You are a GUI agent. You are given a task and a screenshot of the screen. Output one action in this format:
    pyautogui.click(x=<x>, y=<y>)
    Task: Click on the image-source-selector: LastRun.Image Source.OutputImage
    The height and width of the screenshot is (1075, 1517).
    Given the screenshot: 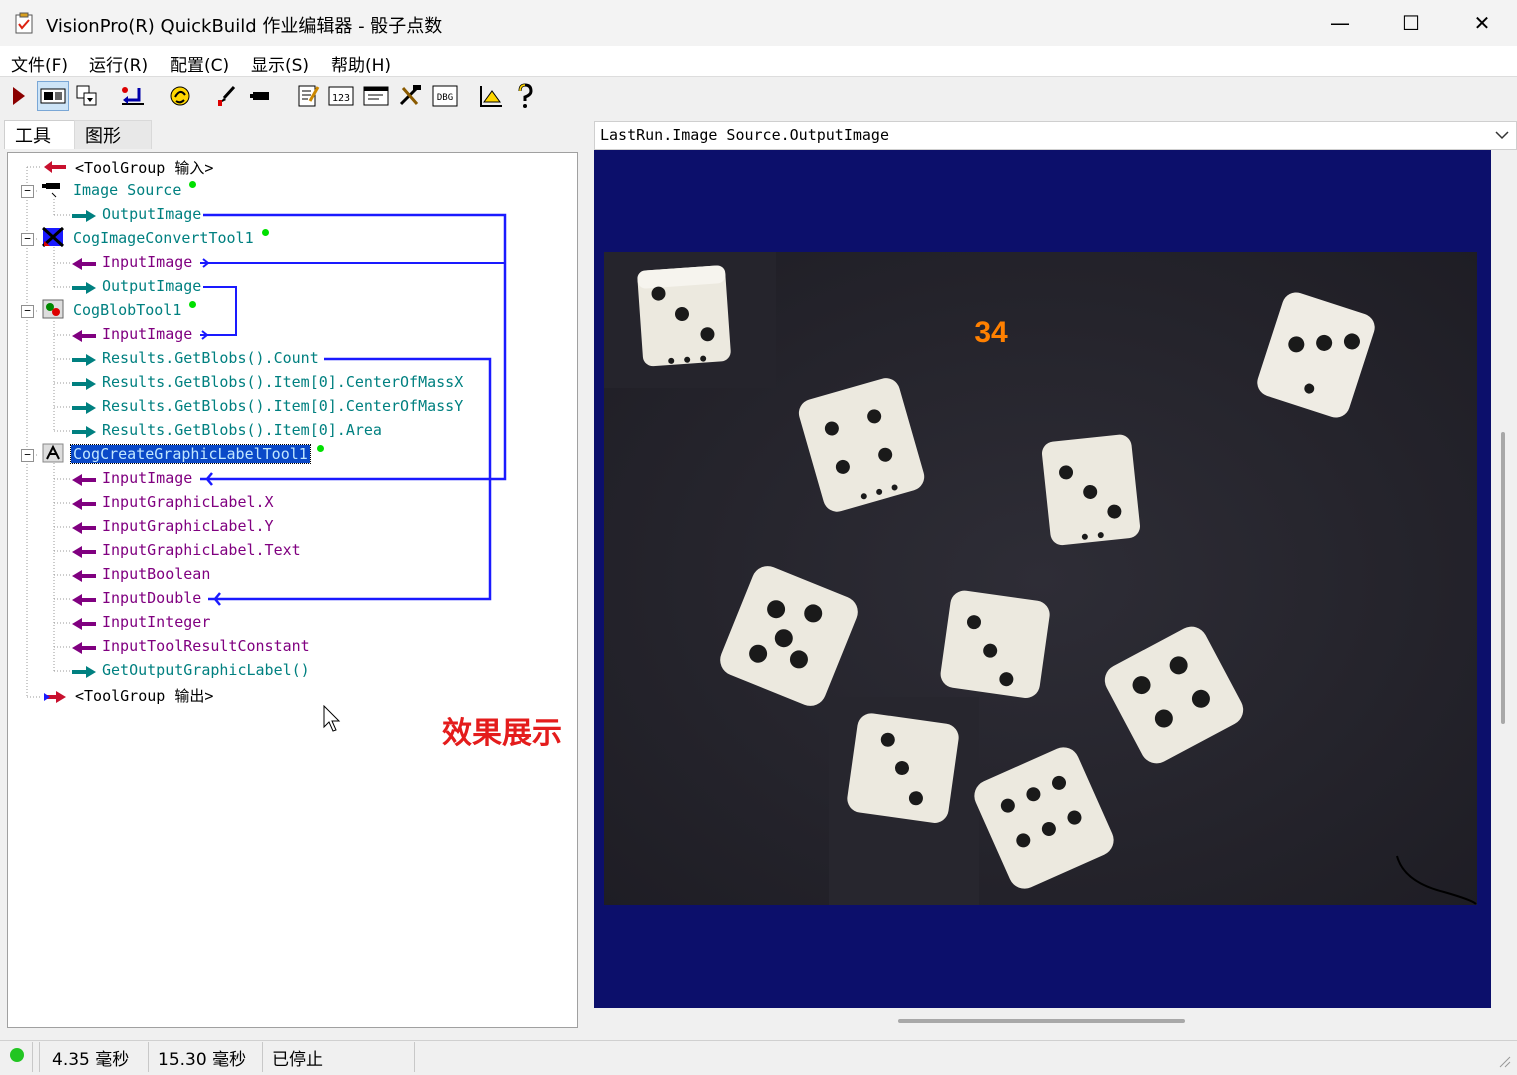 What is the action you would take?
    pyautogui.click(x=1055, y=135)
    